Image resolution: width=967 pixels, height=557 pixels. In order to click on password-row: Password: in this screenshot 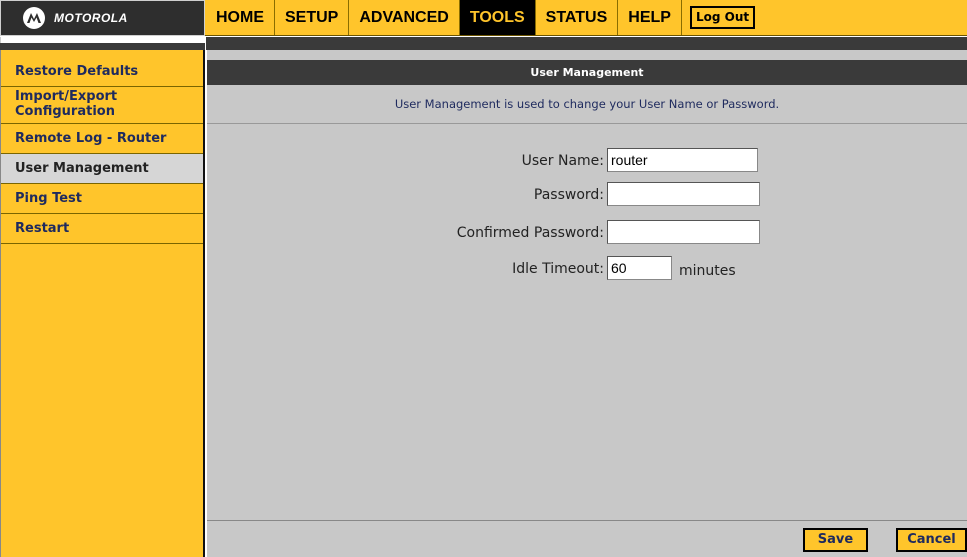, I will do `click(587, 196)`.